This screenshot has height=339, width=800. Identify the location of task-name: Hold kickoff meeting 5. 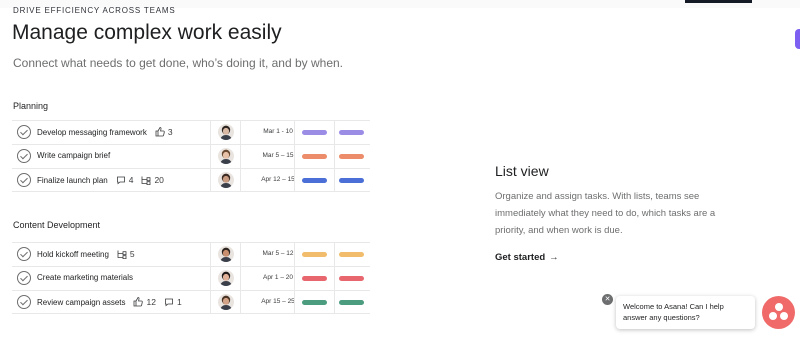
(86, 254).